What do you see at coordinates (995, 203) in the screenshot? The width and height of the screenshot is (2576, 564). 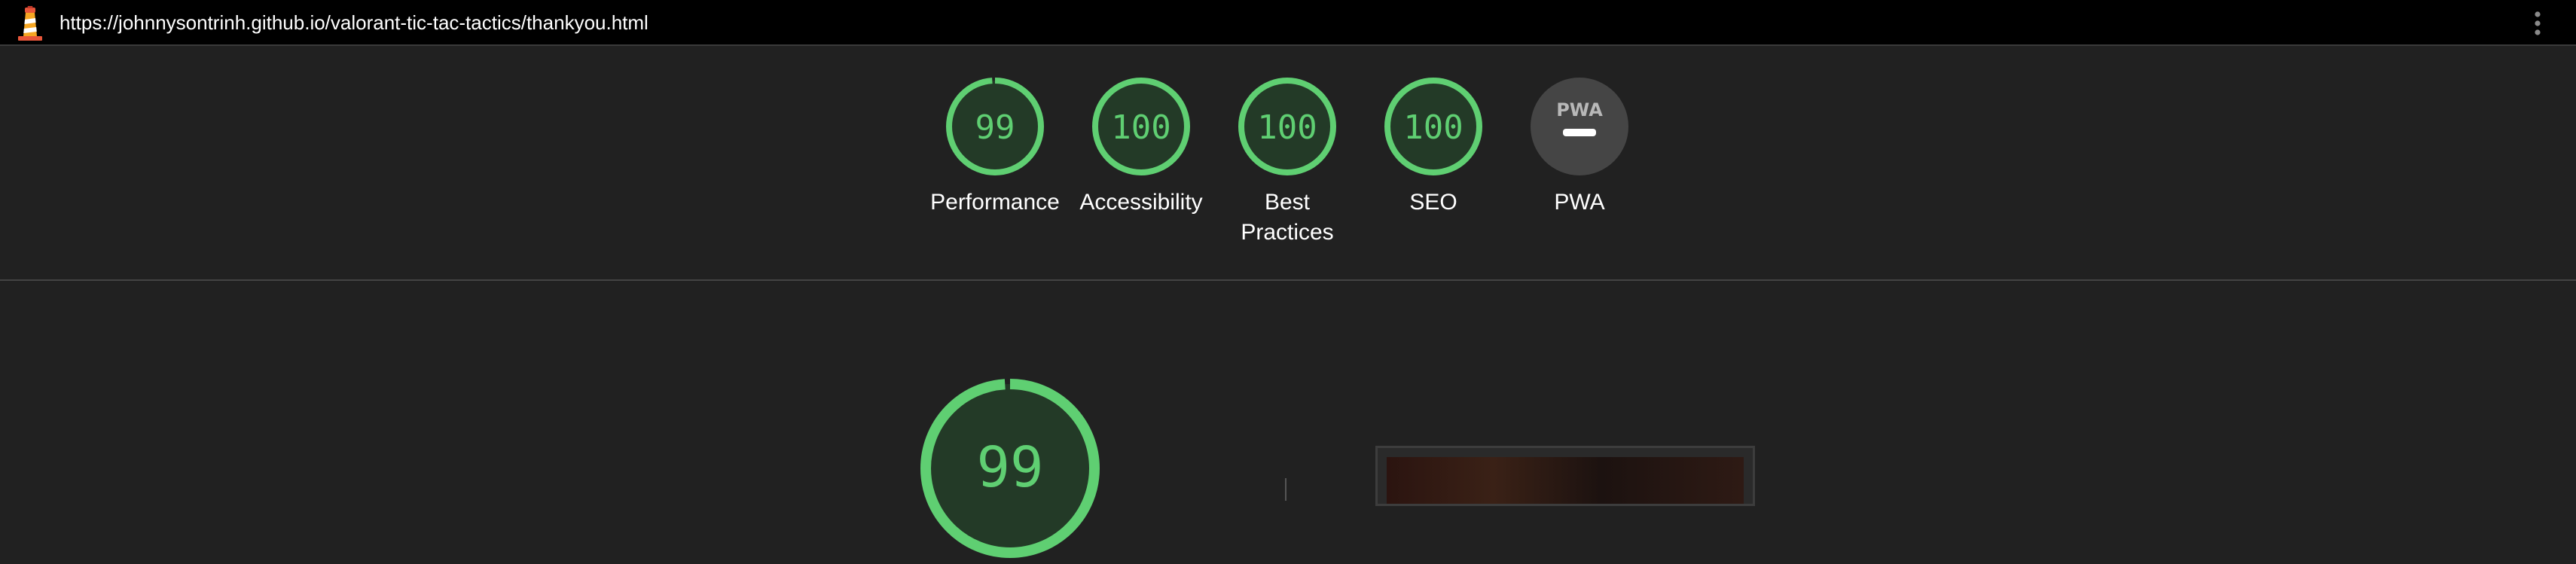 I see `gauge-label: Performance` at bounding box center [995, 203].